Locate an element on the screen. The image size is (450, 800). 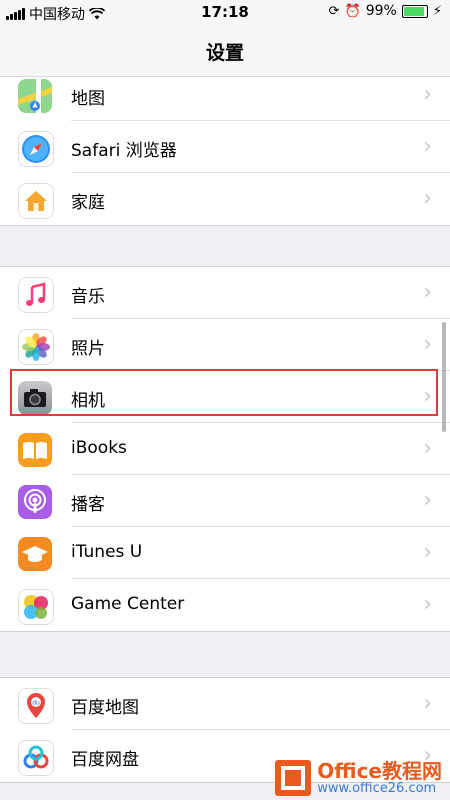
settings-item-baidu-maps: du 百度地图 › is located at coordinates (225, 704).